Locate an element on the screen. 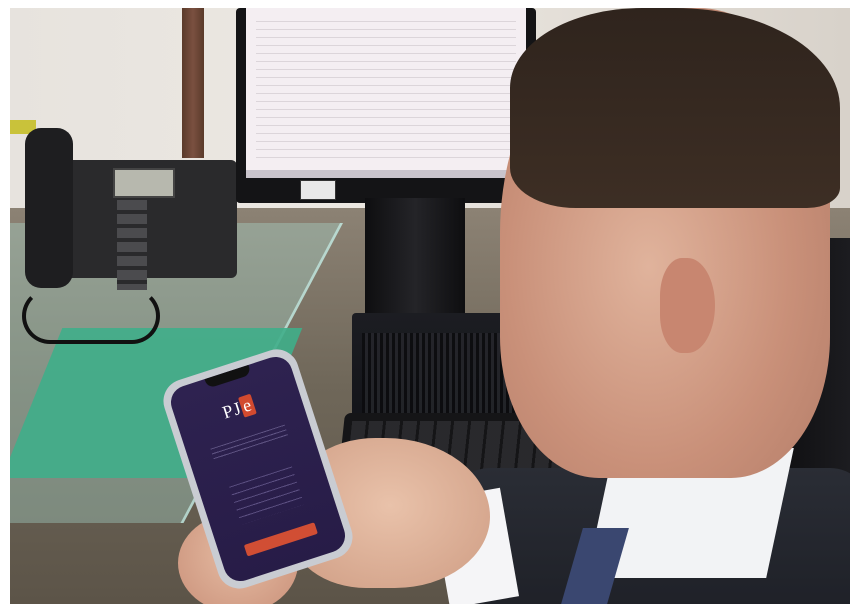 The width and height of the screenshot is (853, 607). app-options-list is located at coordinates (267, 495).